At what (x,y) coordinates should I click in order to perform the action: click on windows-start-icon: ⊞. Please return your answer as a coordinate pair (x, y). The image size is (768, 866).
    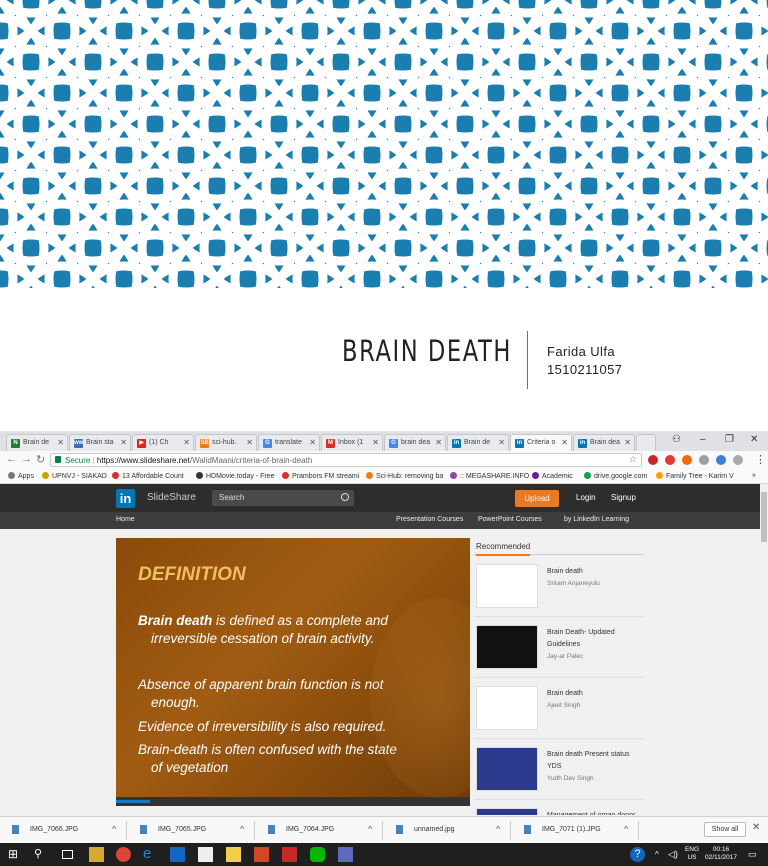
    Looking at the image, I should click on (15, 854).